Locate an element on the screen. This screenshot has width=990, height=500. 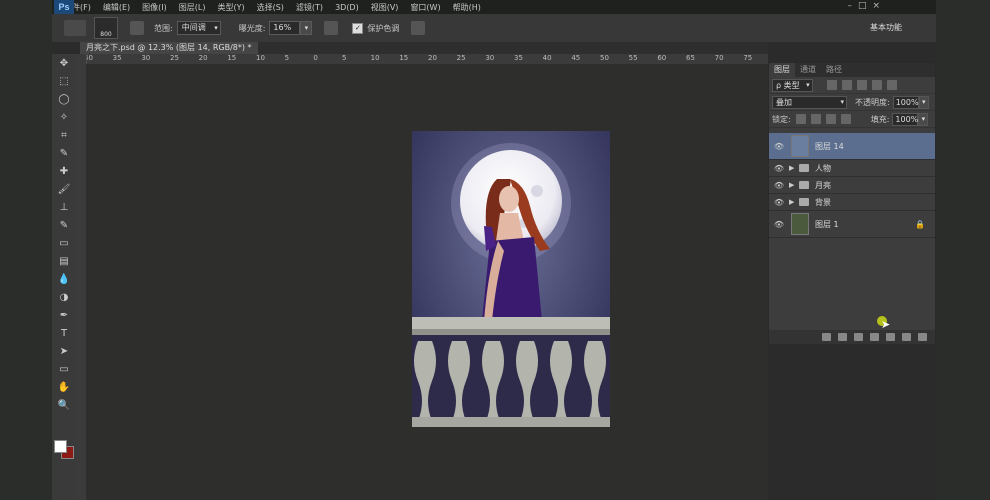
healing-icon: ✚ is located at coordinates (64, 171).